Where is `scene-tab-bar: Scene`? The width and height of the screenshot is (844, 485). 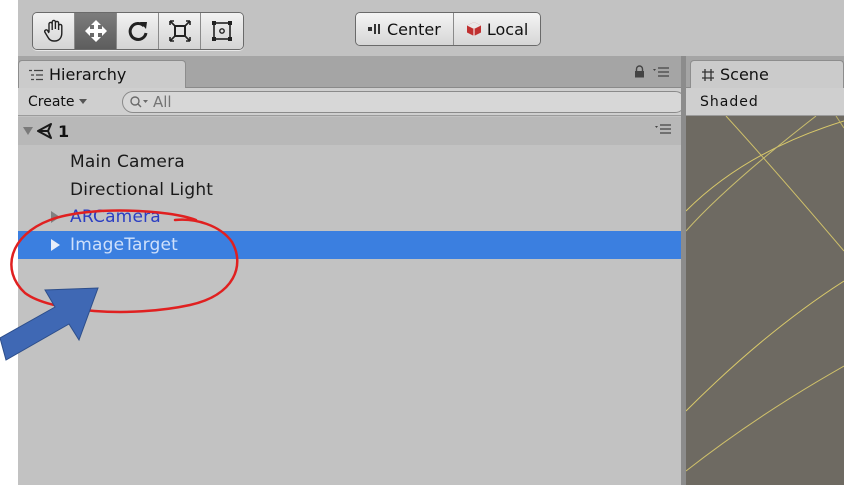 scene-tab-bar: Scene is located at coordinates (765, 72).